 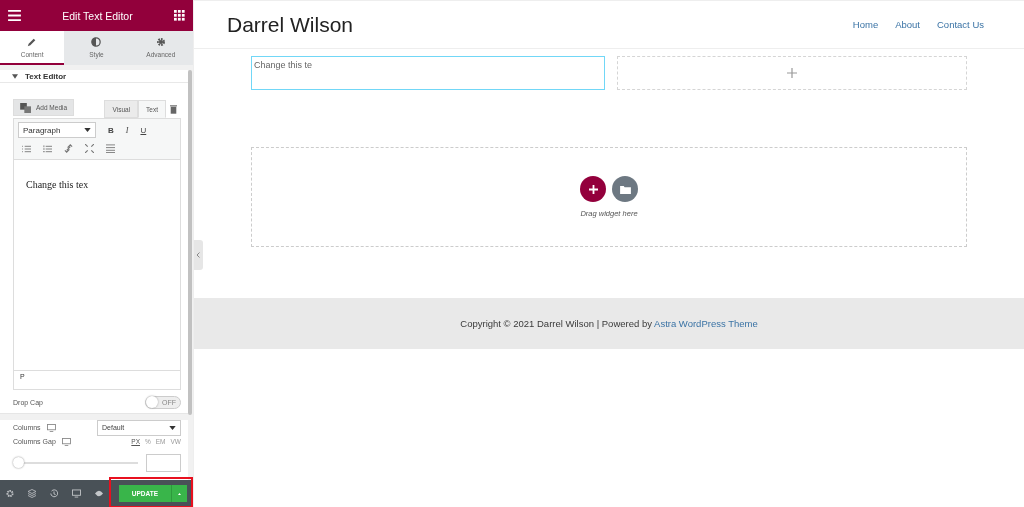 I want to click on gap-input, so click(x=163, y=463).